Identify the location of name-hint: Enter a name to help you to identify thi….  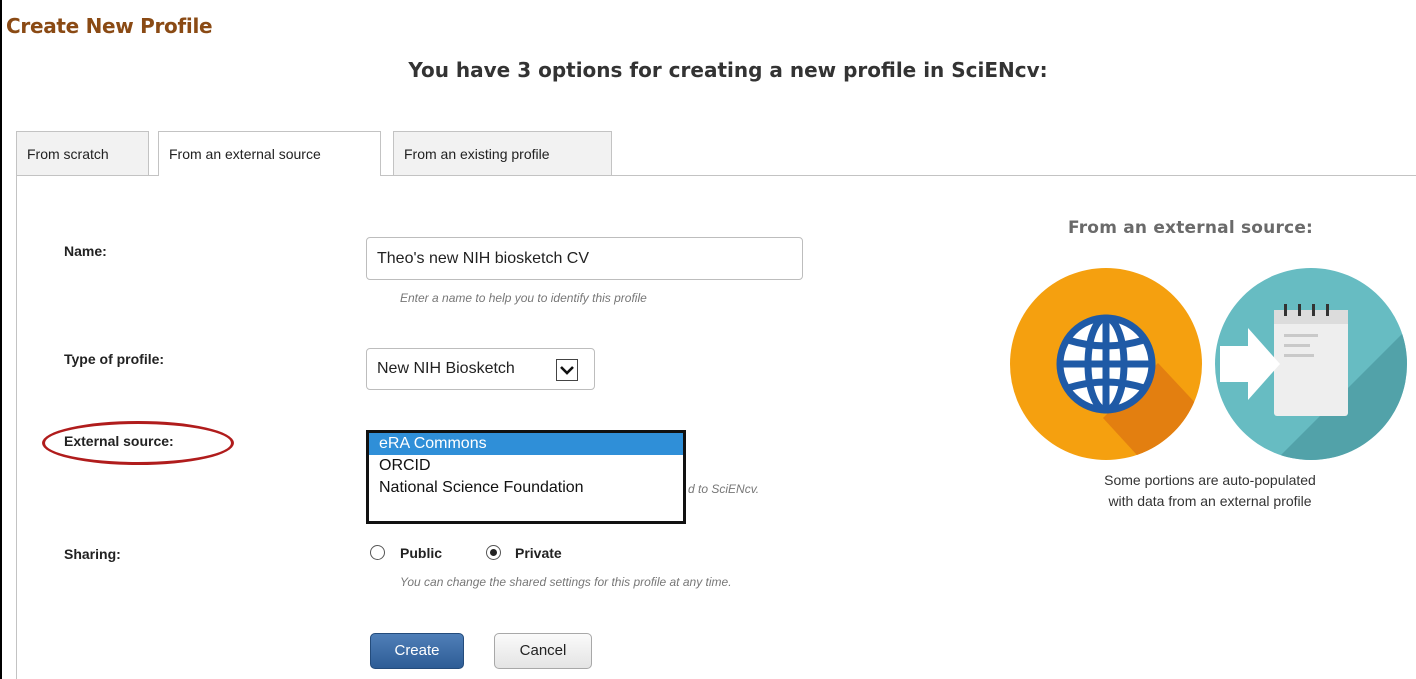
(523, 298).